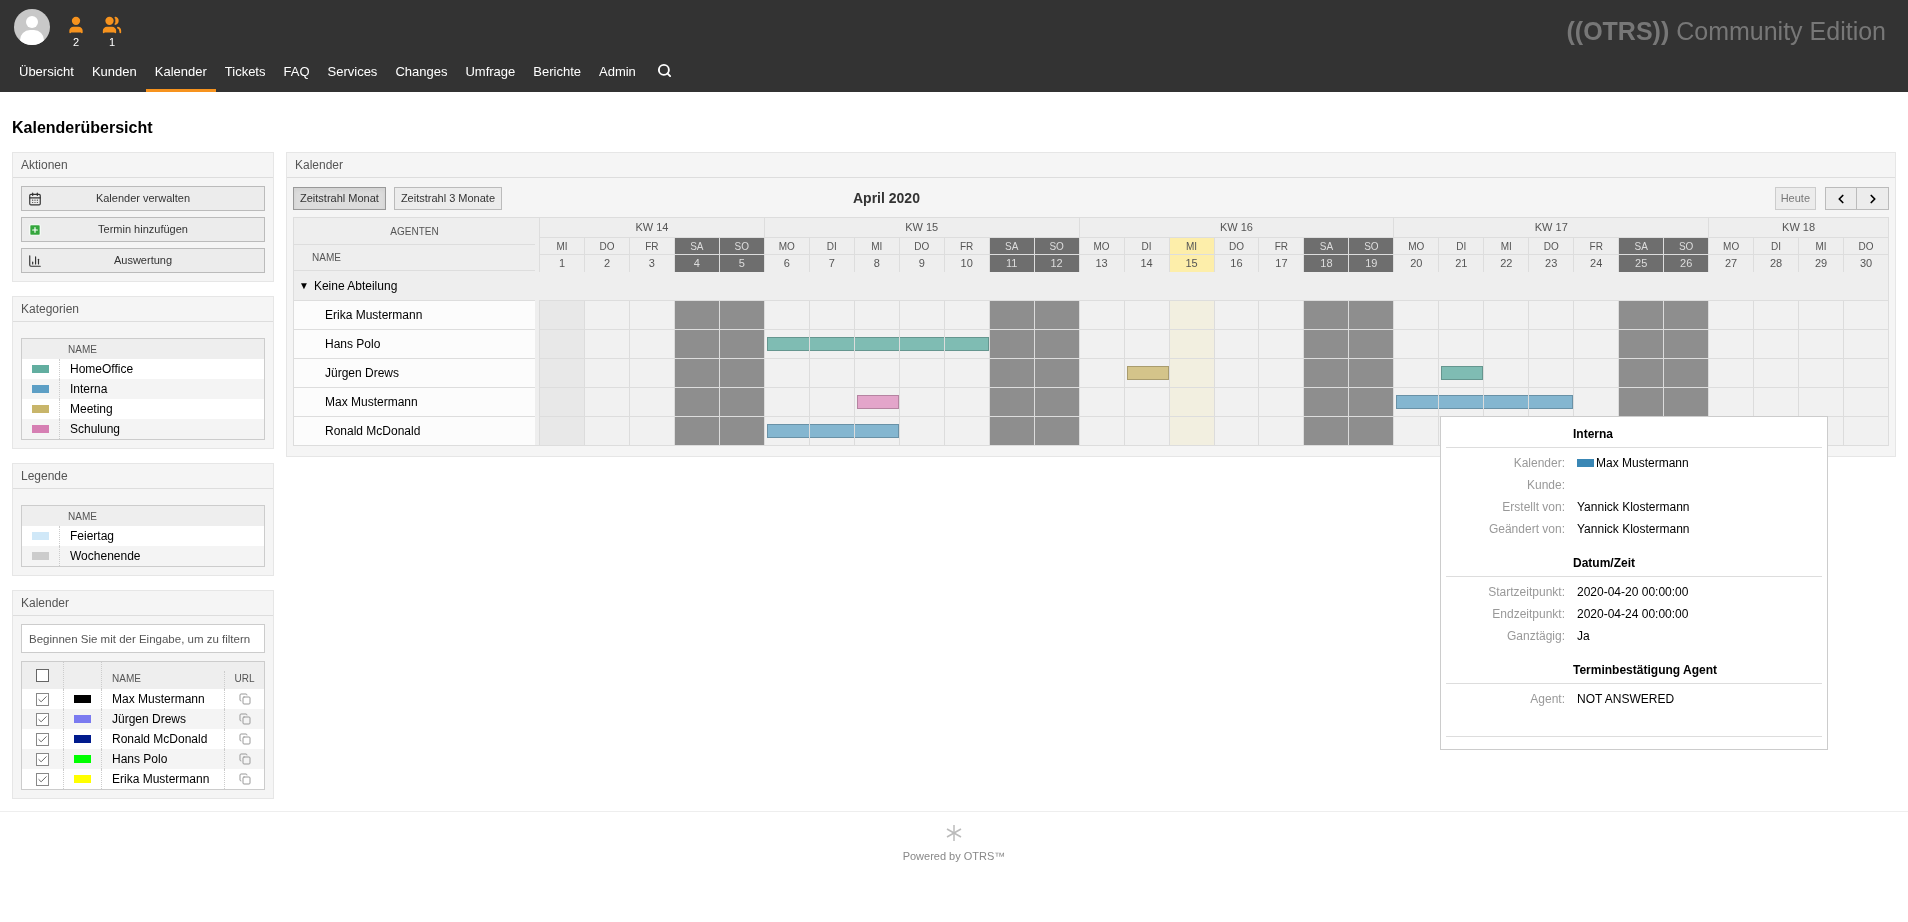 The height and width of the screenshot is (922, 1908). What do you see at coordinates (304, 285) in the screenshot?
I see `collapse-toggle: ▼` at bounding box center [304, 285].